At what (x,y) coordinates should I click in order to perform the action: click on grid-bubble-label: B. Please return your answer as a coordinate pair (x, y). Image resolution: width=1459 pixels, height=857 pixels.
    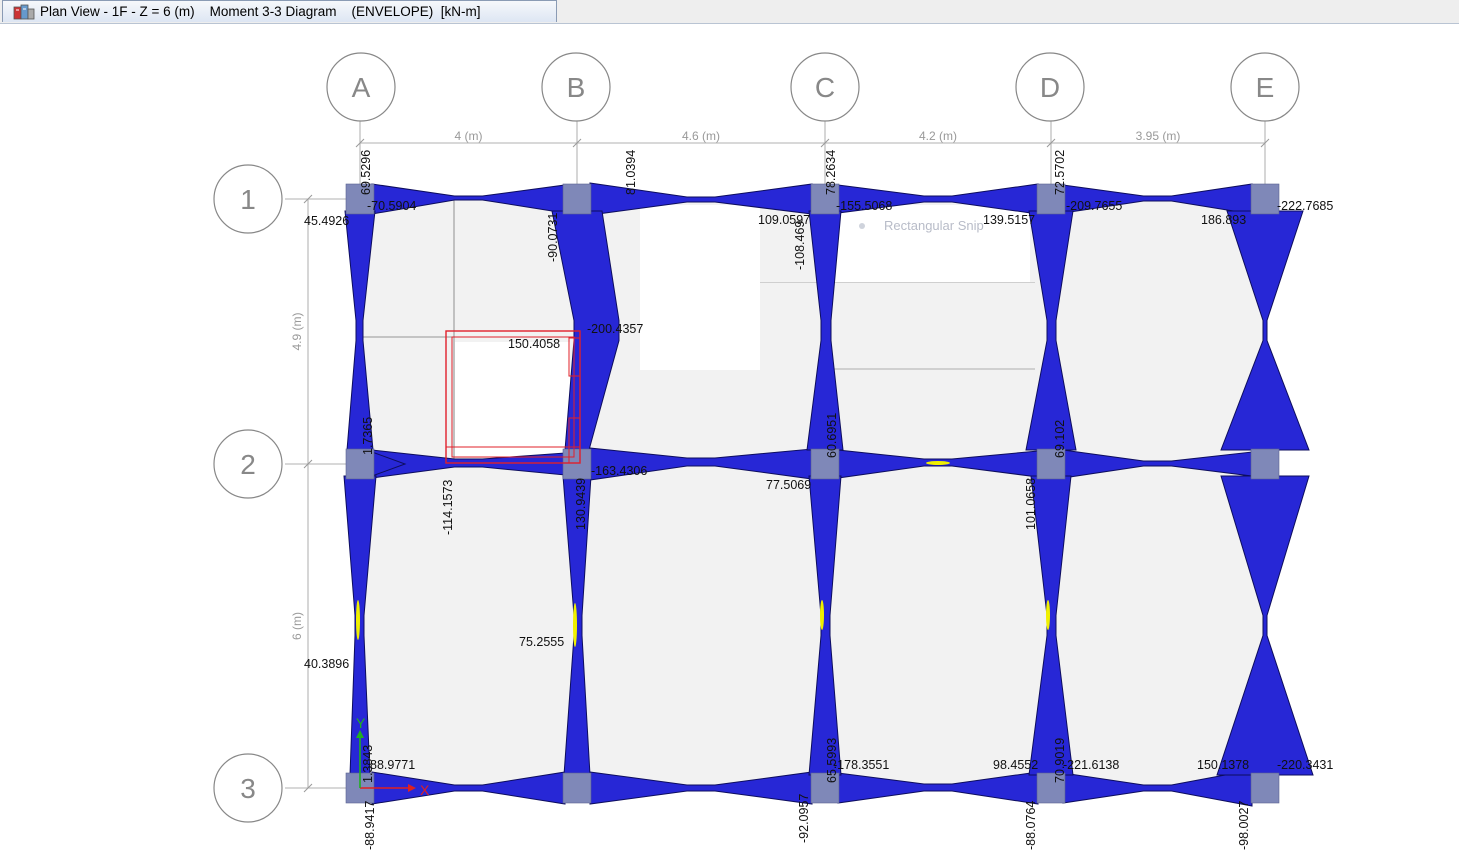
    Looking at the image, I should click on (576, 87).